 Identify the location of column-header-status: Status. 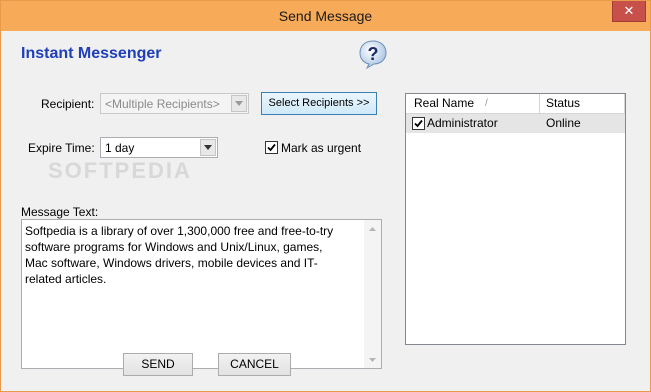
(563, 103).